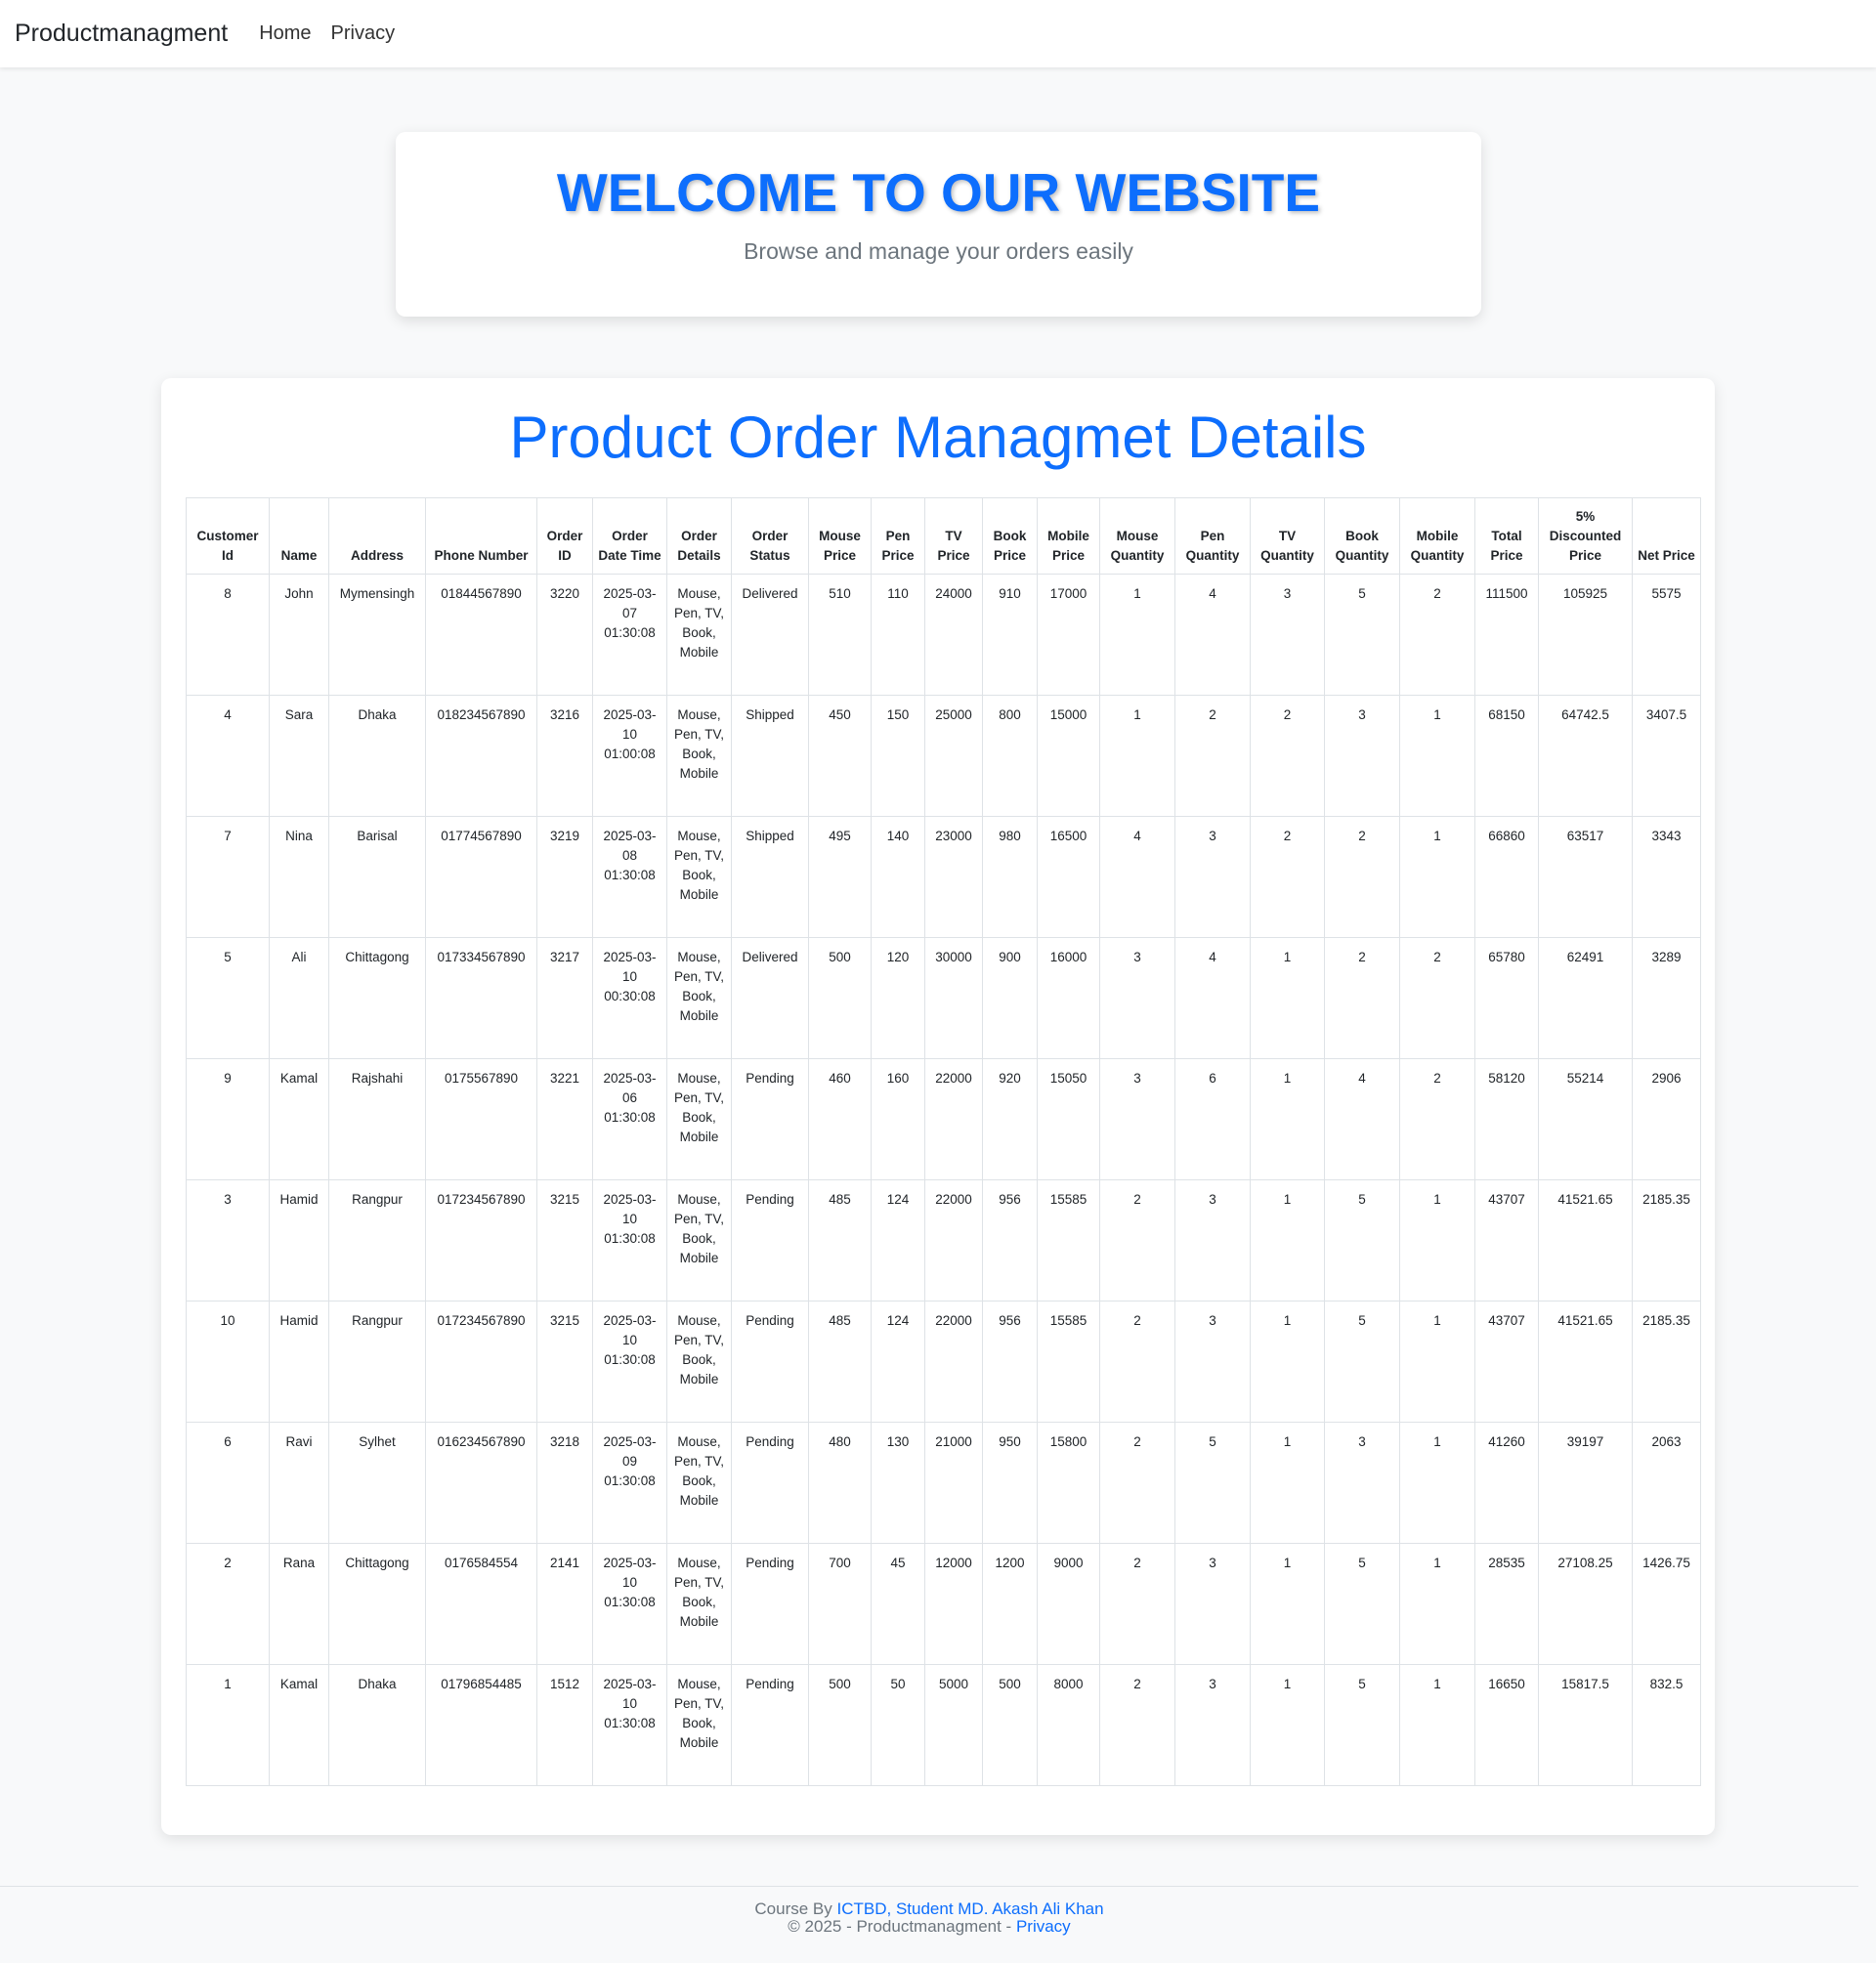  Describe the element at coordinates (629, 756) in the screenshot. I see `table-cell: 2025-03-10 01:00:08` at that location.